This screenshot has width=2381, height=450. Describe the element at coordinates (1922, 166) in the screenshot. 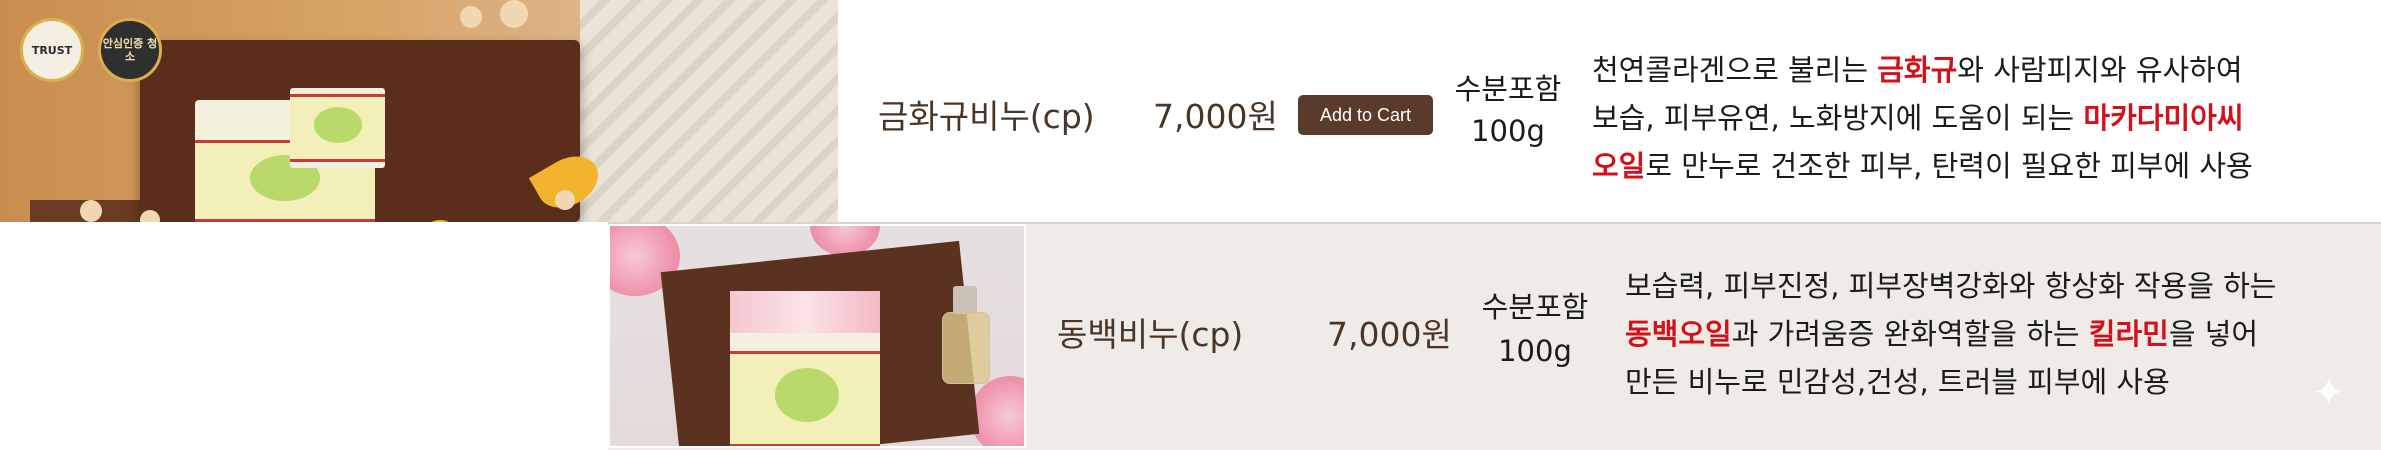

I see `description-line: 오일로 만누로 건조한 피부, 탄력이 필요한 피부에 사용` at that location.